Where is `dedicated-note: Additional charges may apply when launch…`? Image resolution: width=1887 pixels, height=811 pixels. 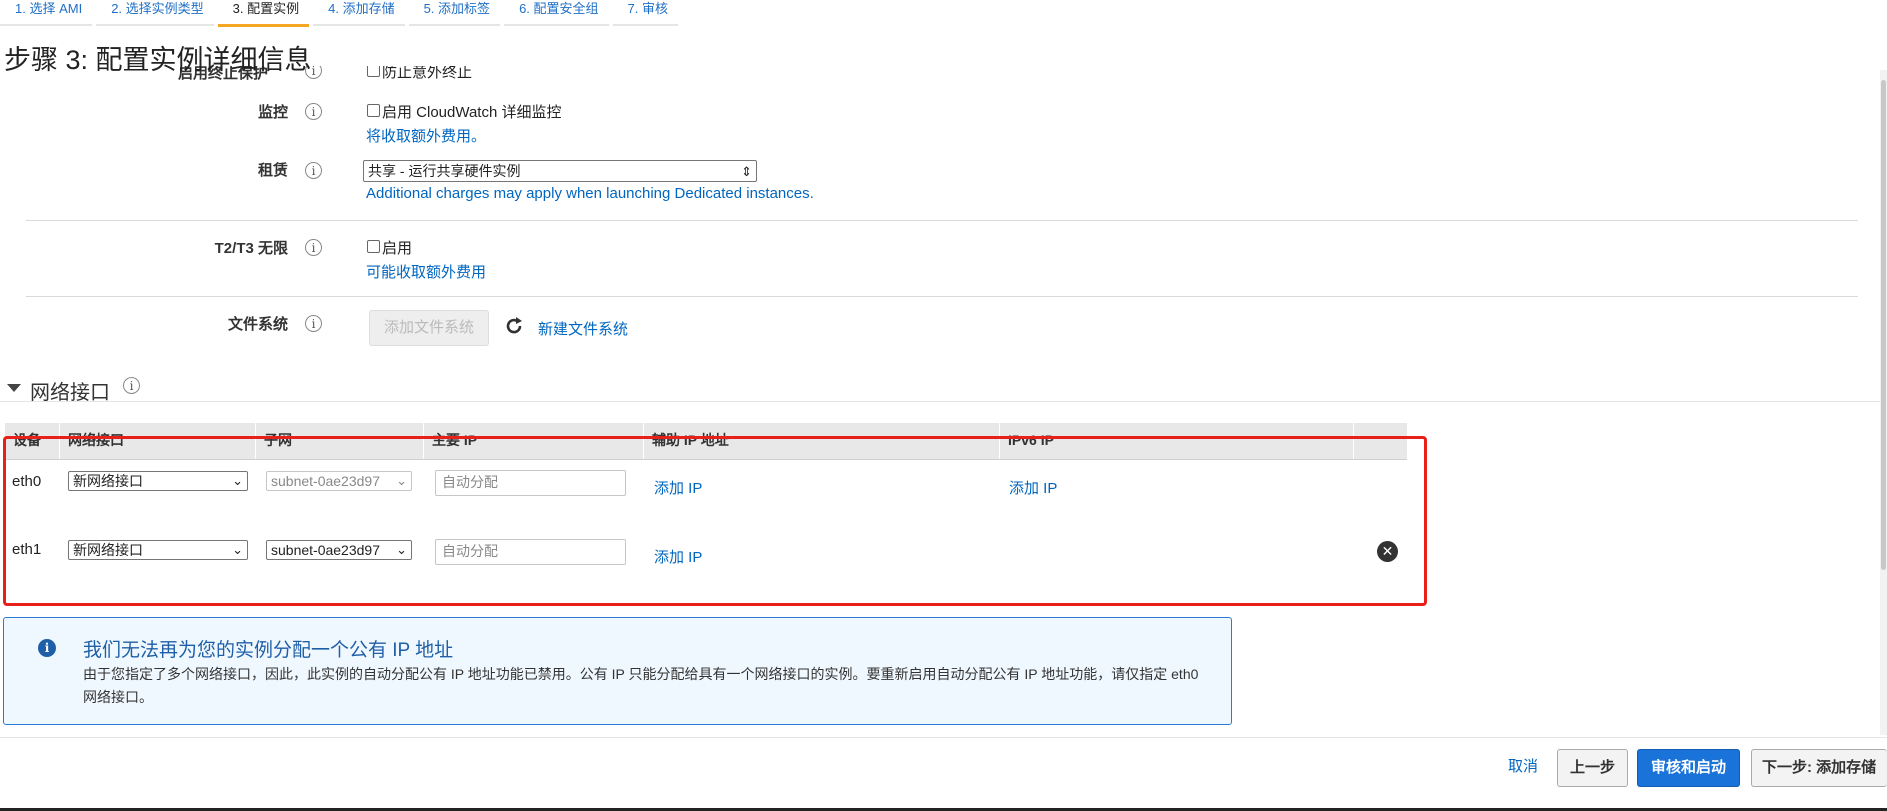
dedicated-note: Additional charges may apply when launch… is located at coordinates (590, 193).